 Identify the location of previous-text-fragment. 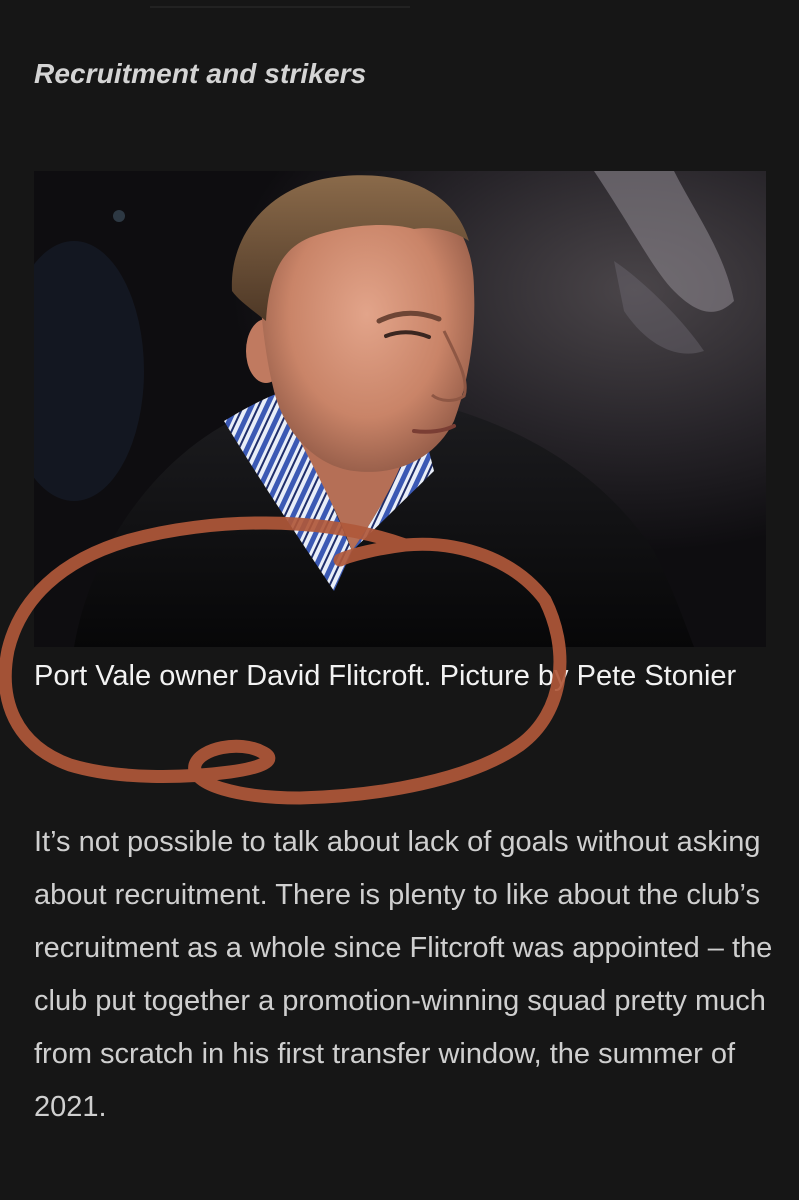
(280, 4).